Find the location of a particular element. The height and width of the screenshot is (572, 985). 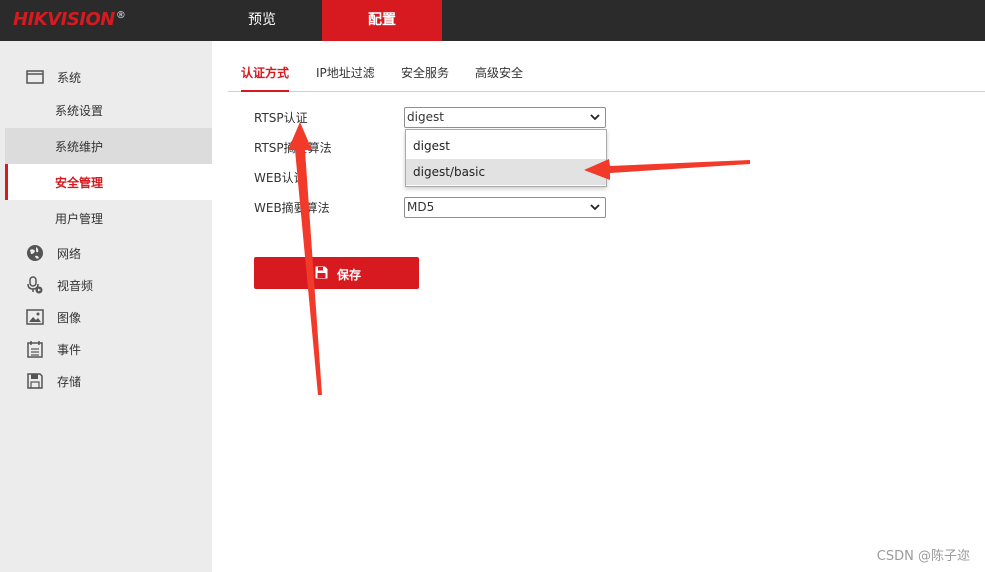

rtsp-auth-dropdown: digest digest/basic is located at coordinates (506, 158).